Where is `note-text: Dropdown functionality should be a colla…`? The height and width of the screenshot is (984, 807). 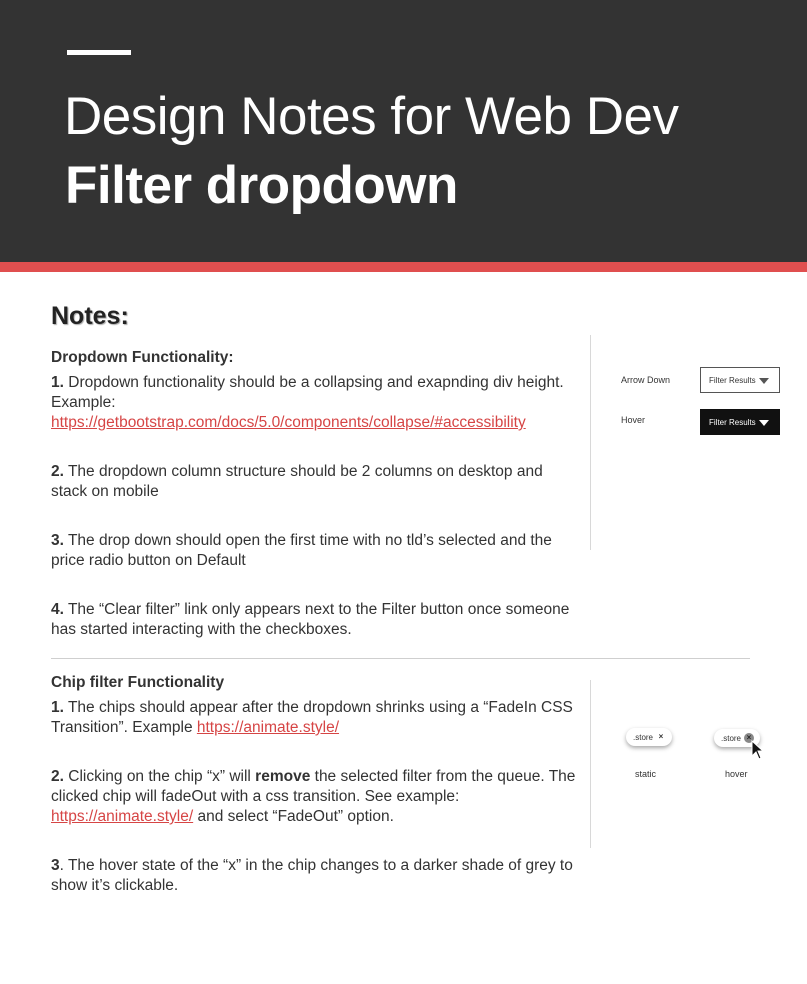 note-text: Dropdown functionality should be a colla… is located at coordinates (307, 392).